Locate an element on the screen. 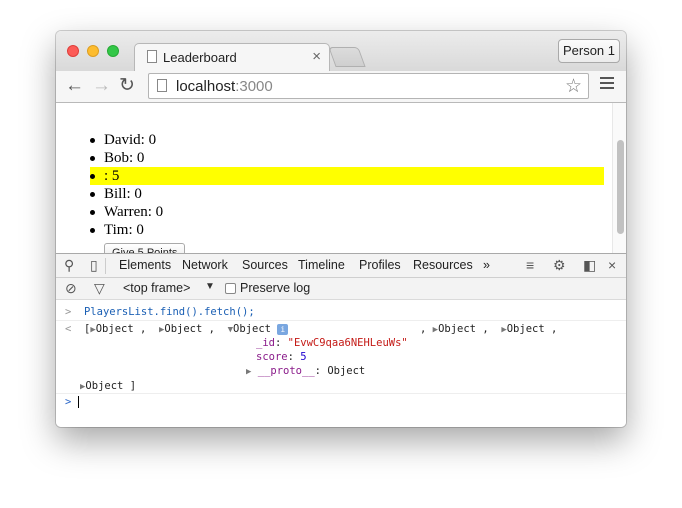  tab-network: Network is located at coordinates (205, 265).